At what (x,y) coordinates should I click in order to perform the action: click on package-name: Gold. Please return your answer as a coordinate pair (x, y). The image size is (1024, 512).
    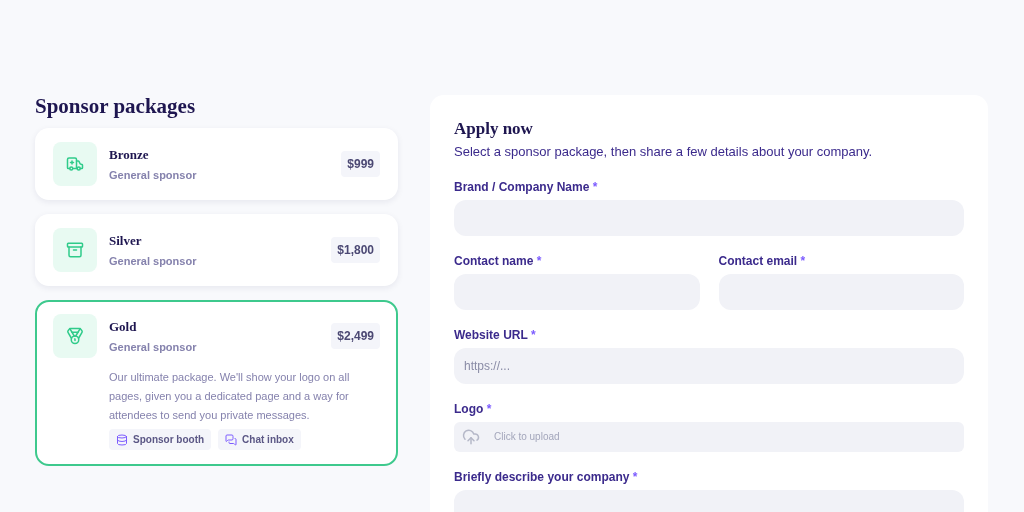
    Looking at the image, I should click on (123, 327).